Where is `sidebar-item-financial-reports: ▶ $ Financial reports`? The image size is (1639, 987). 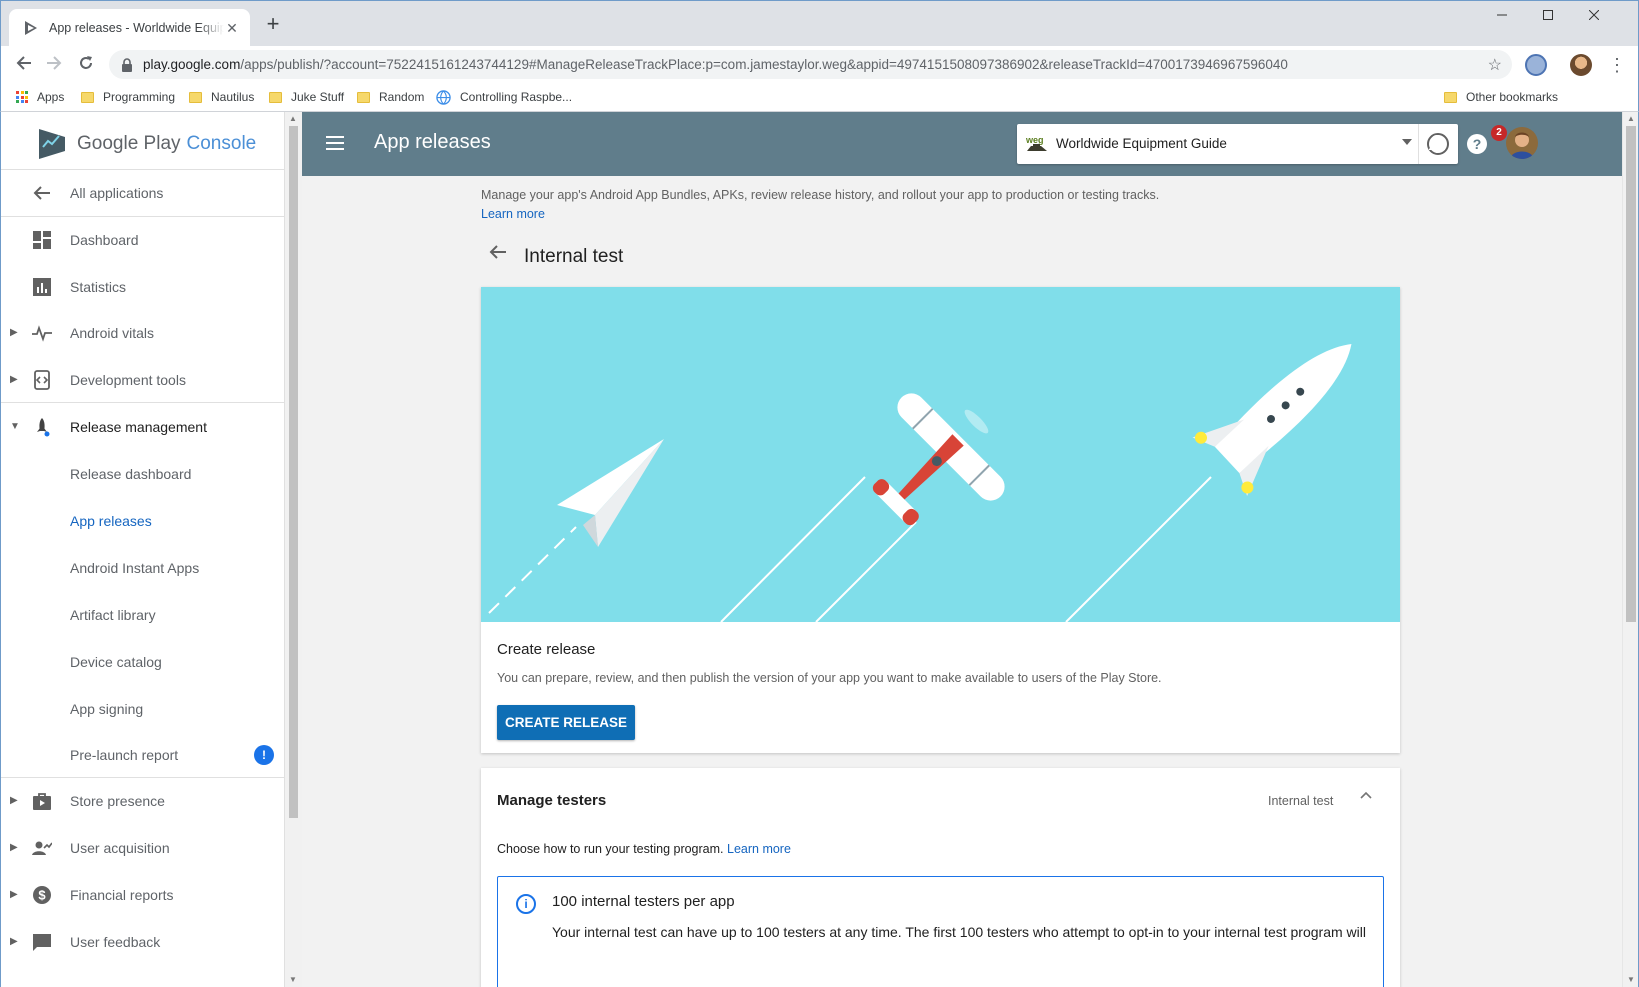
sidebar-item-financial-reports: ▶ $ Financial reports is located at coordinates (142, 894).